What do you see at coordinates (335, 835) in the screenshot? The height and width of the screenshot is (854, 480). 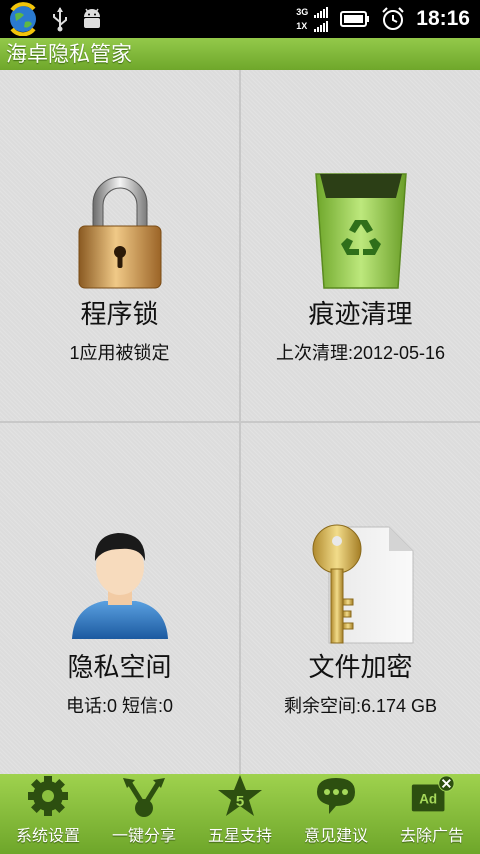 I see `nav-label: 意见建议` at bounding box center [335, 835].